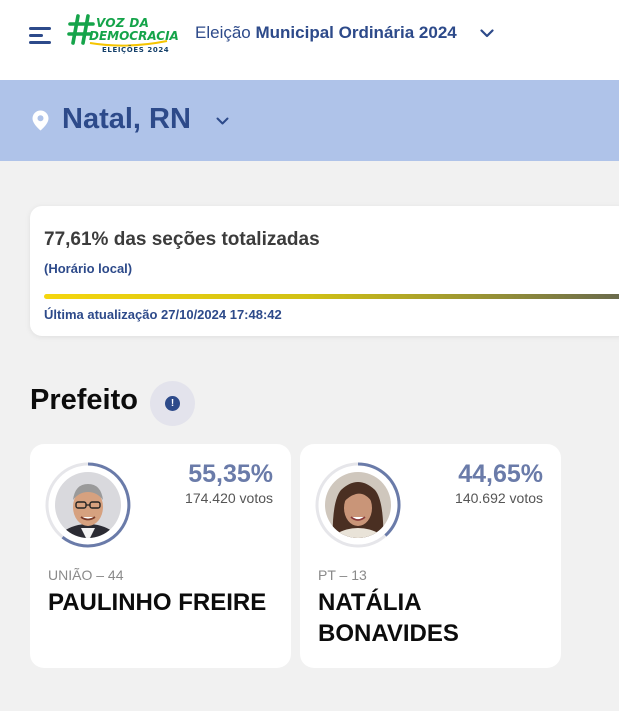 This screenshot has height=711, width=619. What do you see at coordinates (86, 575) in the screenshot?
I see `candidate-party: UNIÃO – 44` at bounding box center [86, 575].